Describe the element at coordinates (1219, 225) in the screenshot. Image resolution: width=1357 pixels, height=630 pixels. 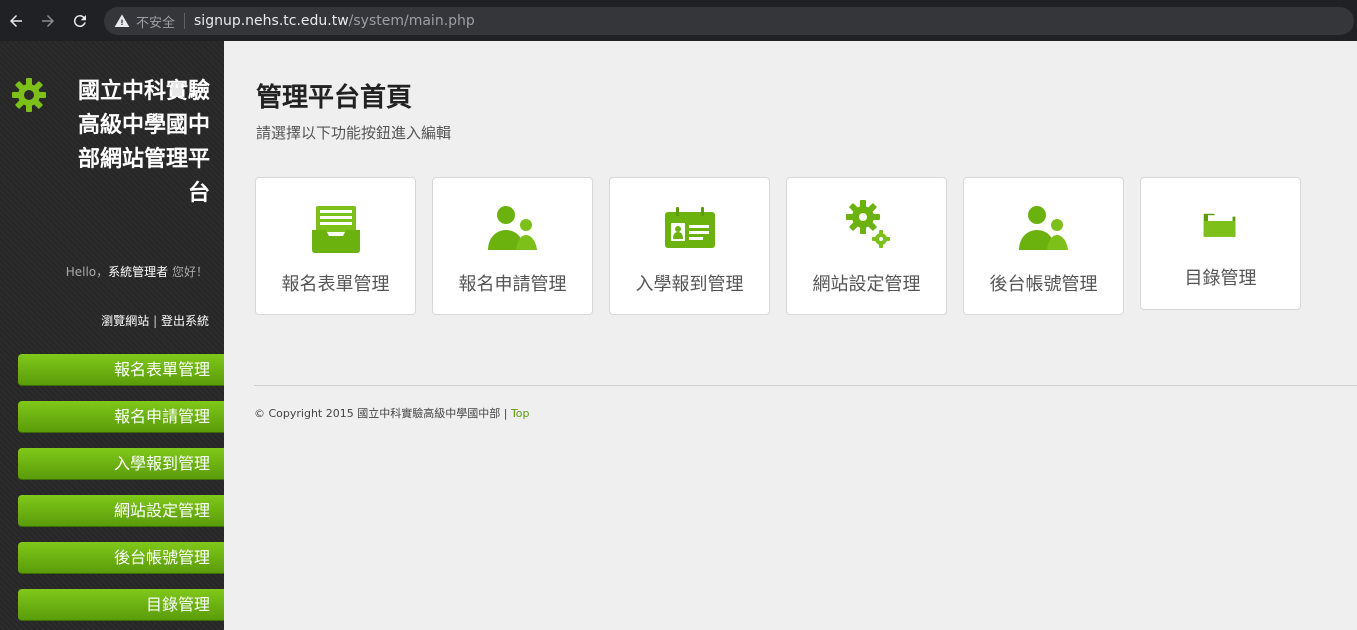
I see `folder-icon` at that location.